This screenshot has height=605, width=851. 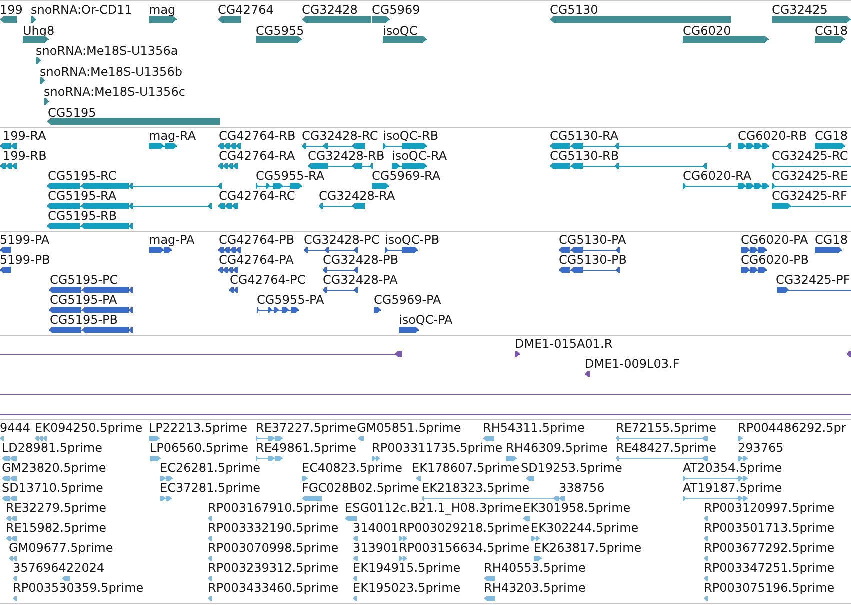 I want to click on feature-label: 357696422024, so click(x=59, y=568).